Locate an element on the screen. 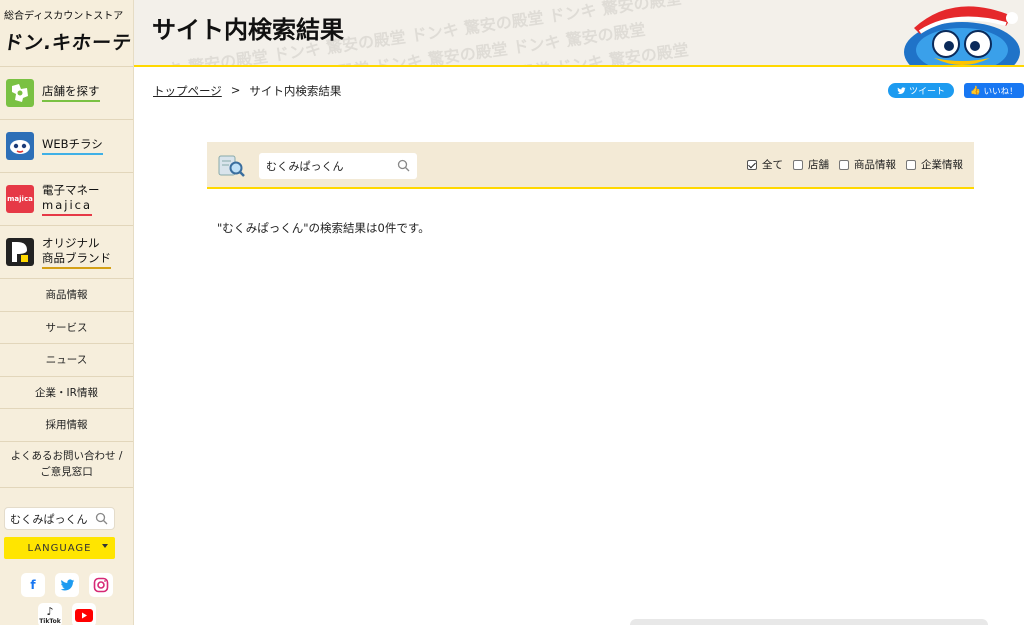  search-document-icon is located at coordinates (232, 168).